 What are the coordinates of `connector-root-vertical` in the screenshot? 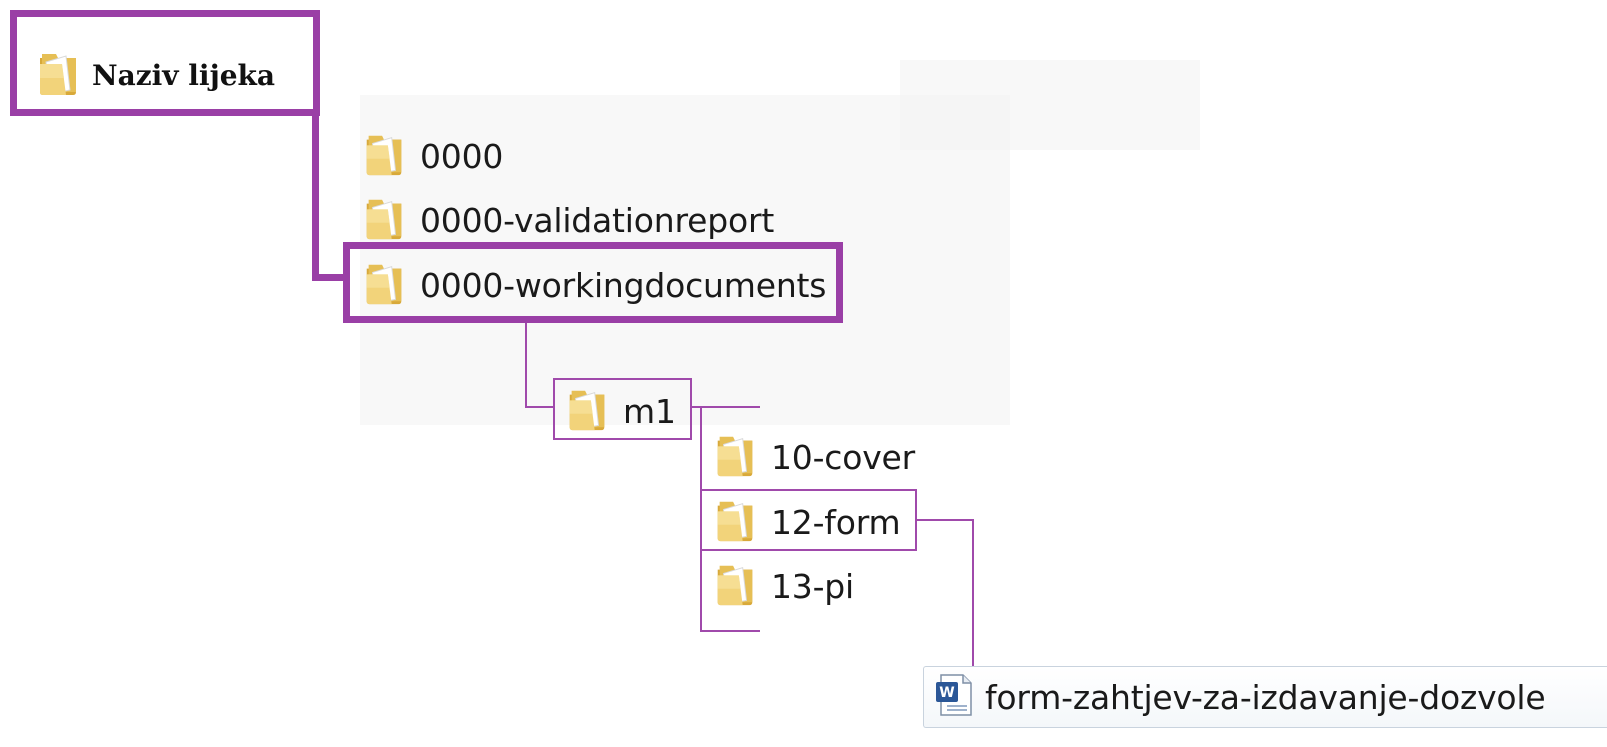 It's located at (315, 195).